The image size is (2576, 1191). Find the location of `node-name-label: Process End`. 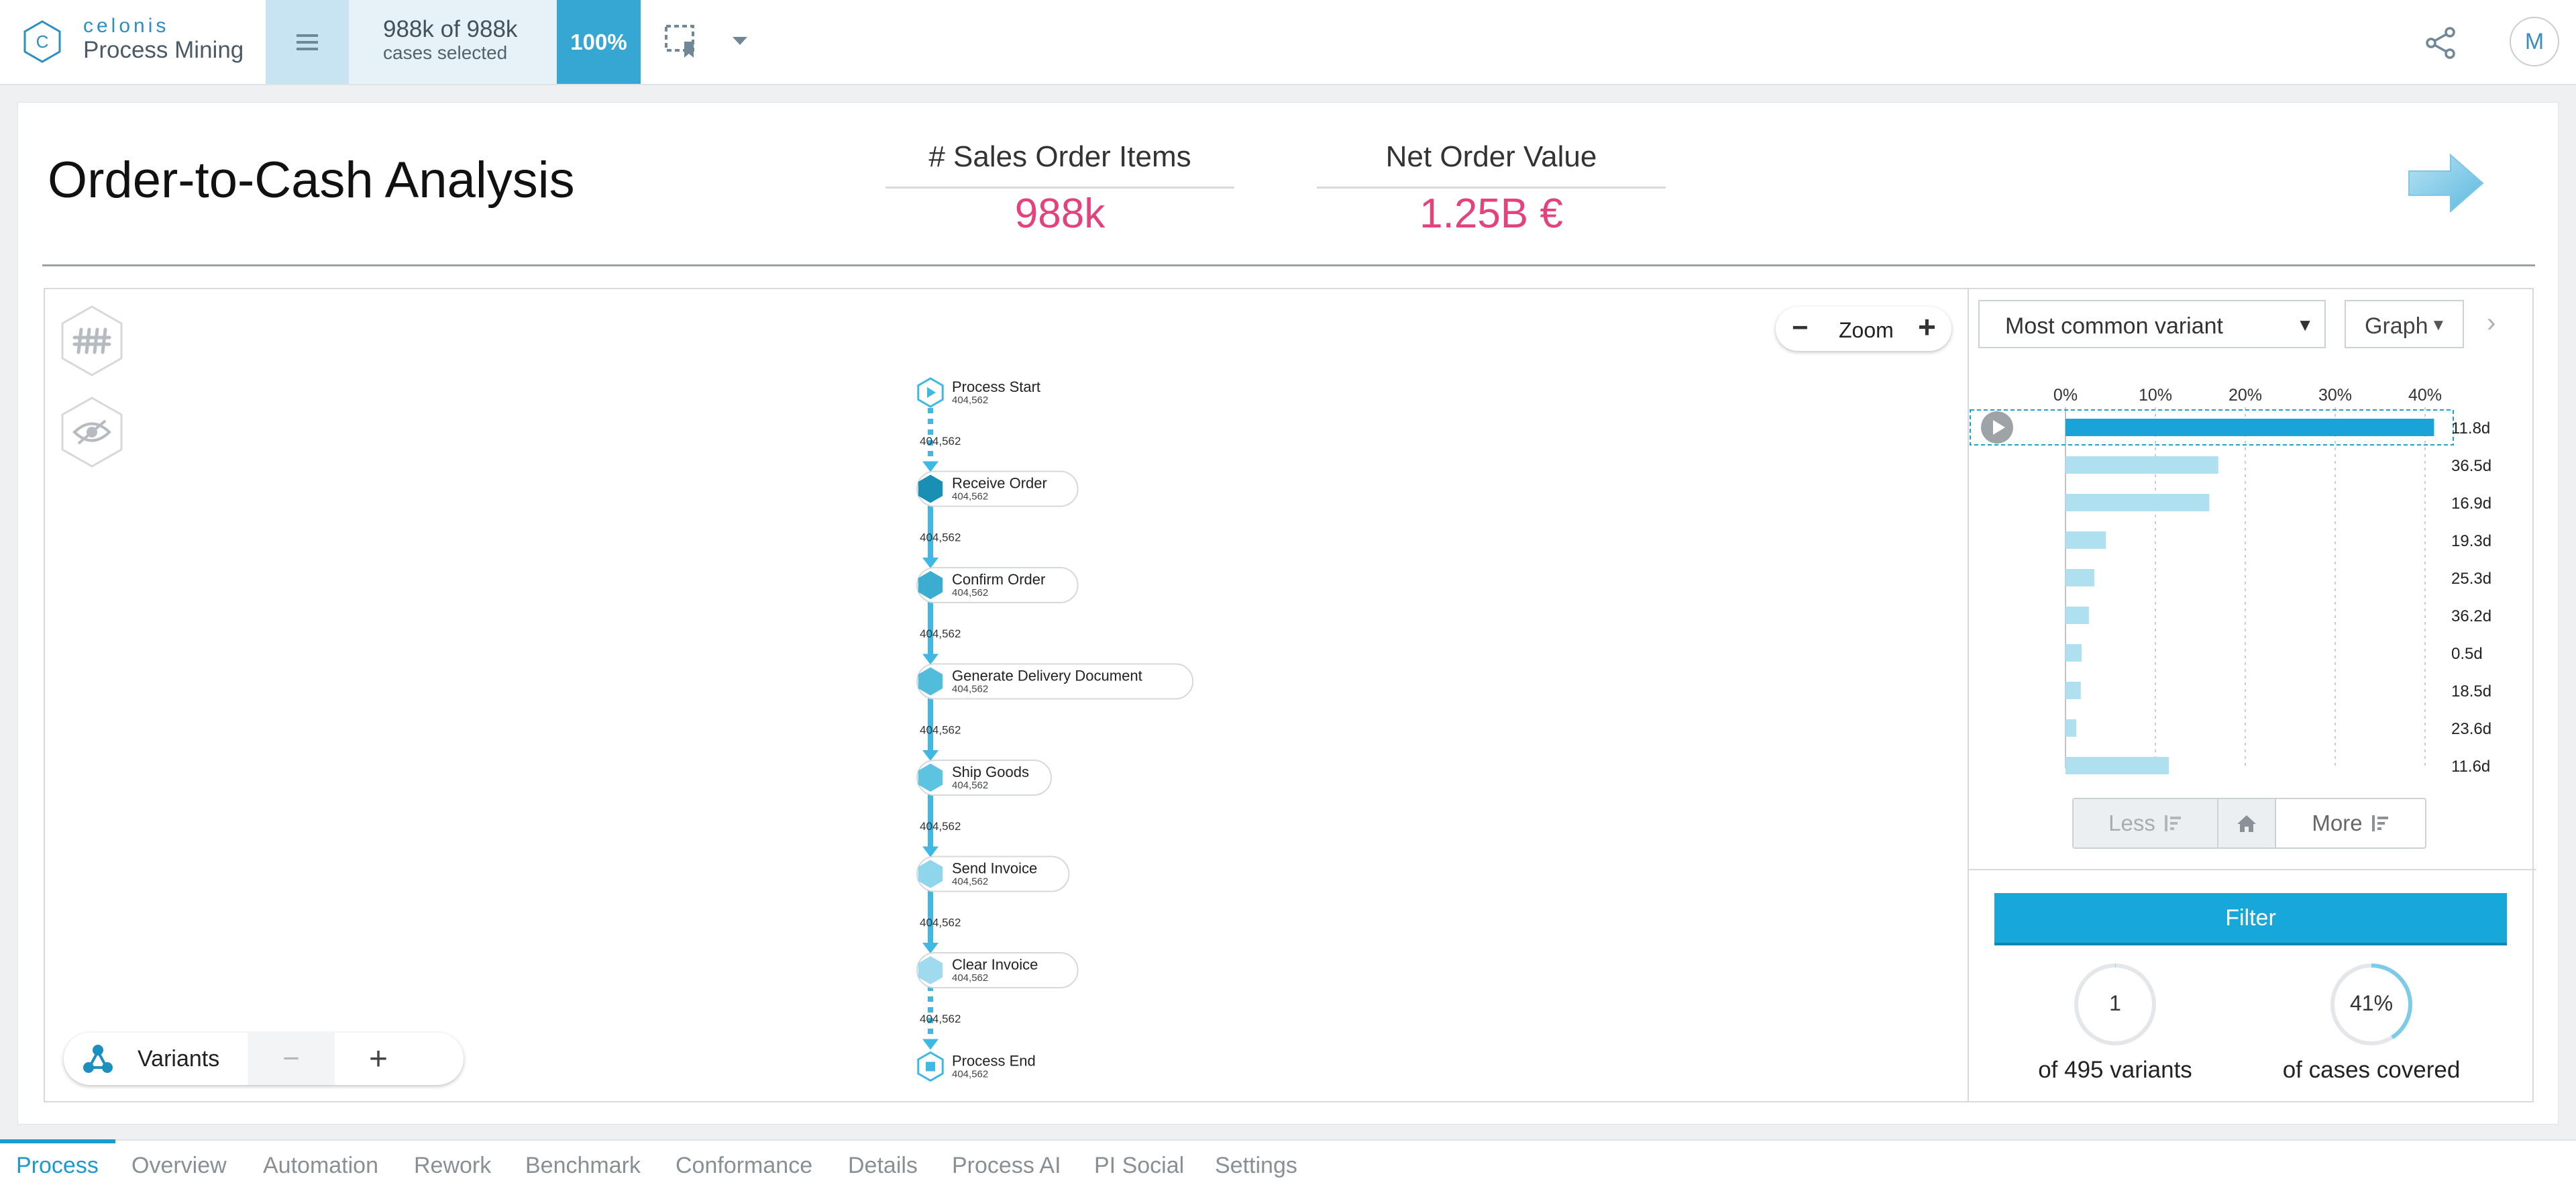

node-name-label: Process End is located at coordinates (994, 1061).